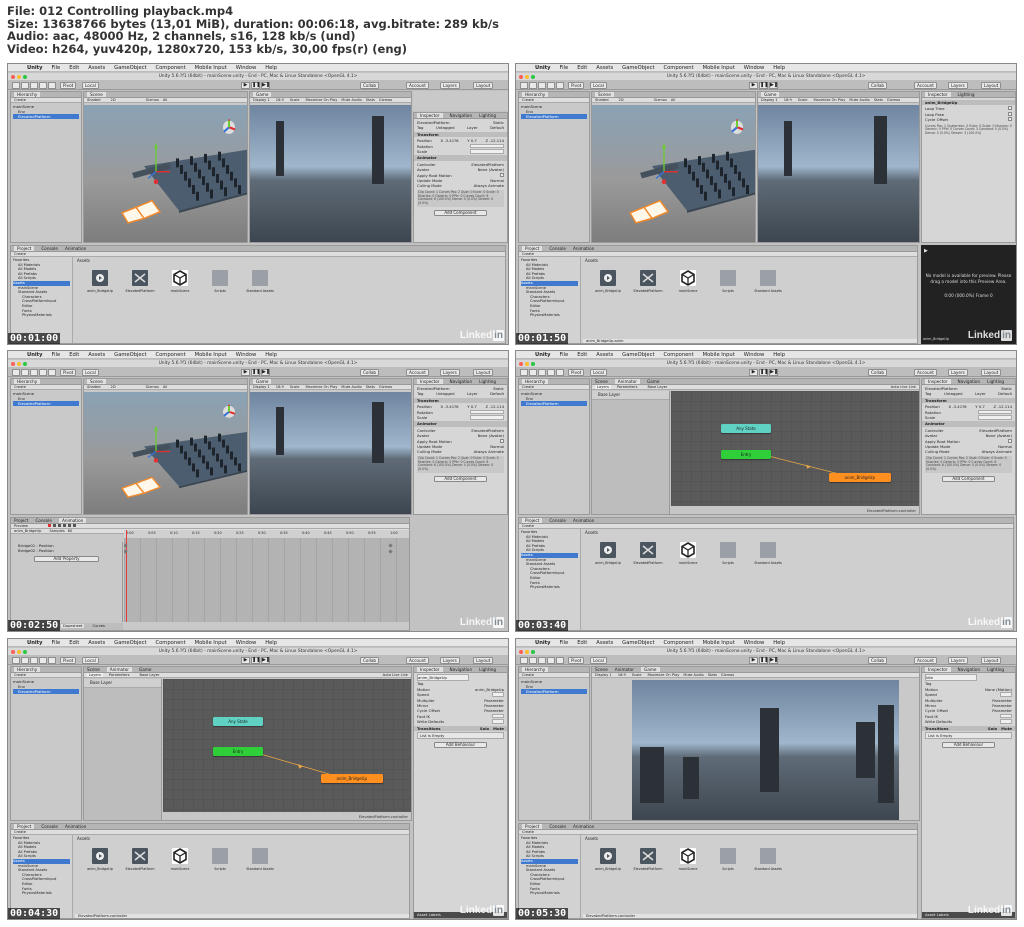 This screenshot has height=927, width=1024. I want to click on tag-dropdown: Untagged, so click(445, 127).